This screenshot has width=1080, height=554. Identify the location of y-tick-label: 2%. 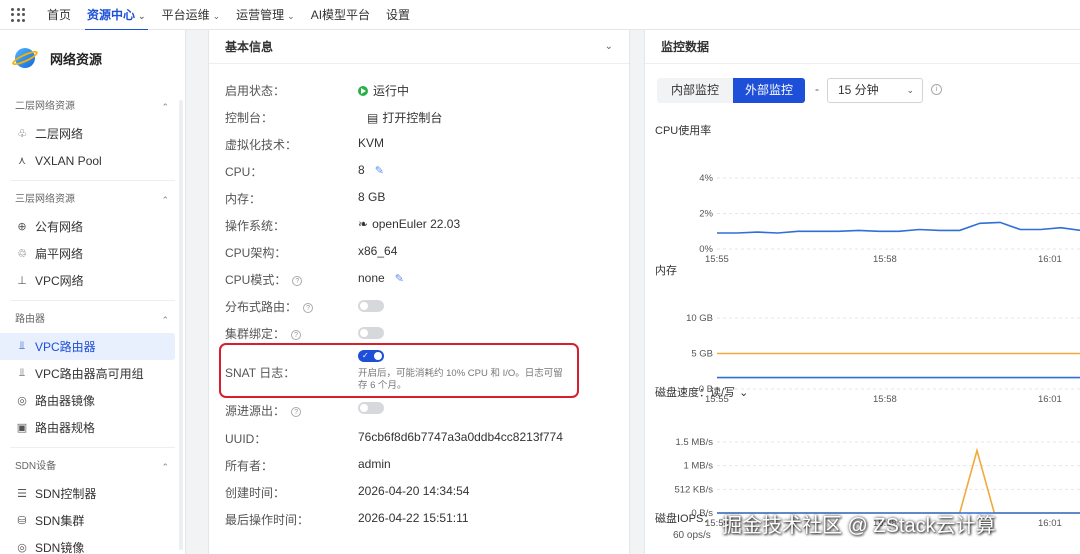
(706, 214).